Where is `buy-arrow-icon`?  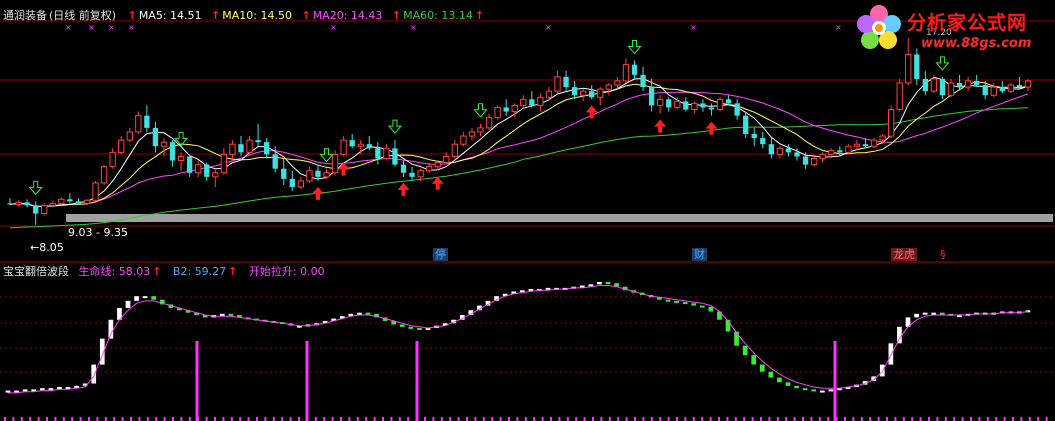
buy-arrow-icon is located at coordinates (591, 112).